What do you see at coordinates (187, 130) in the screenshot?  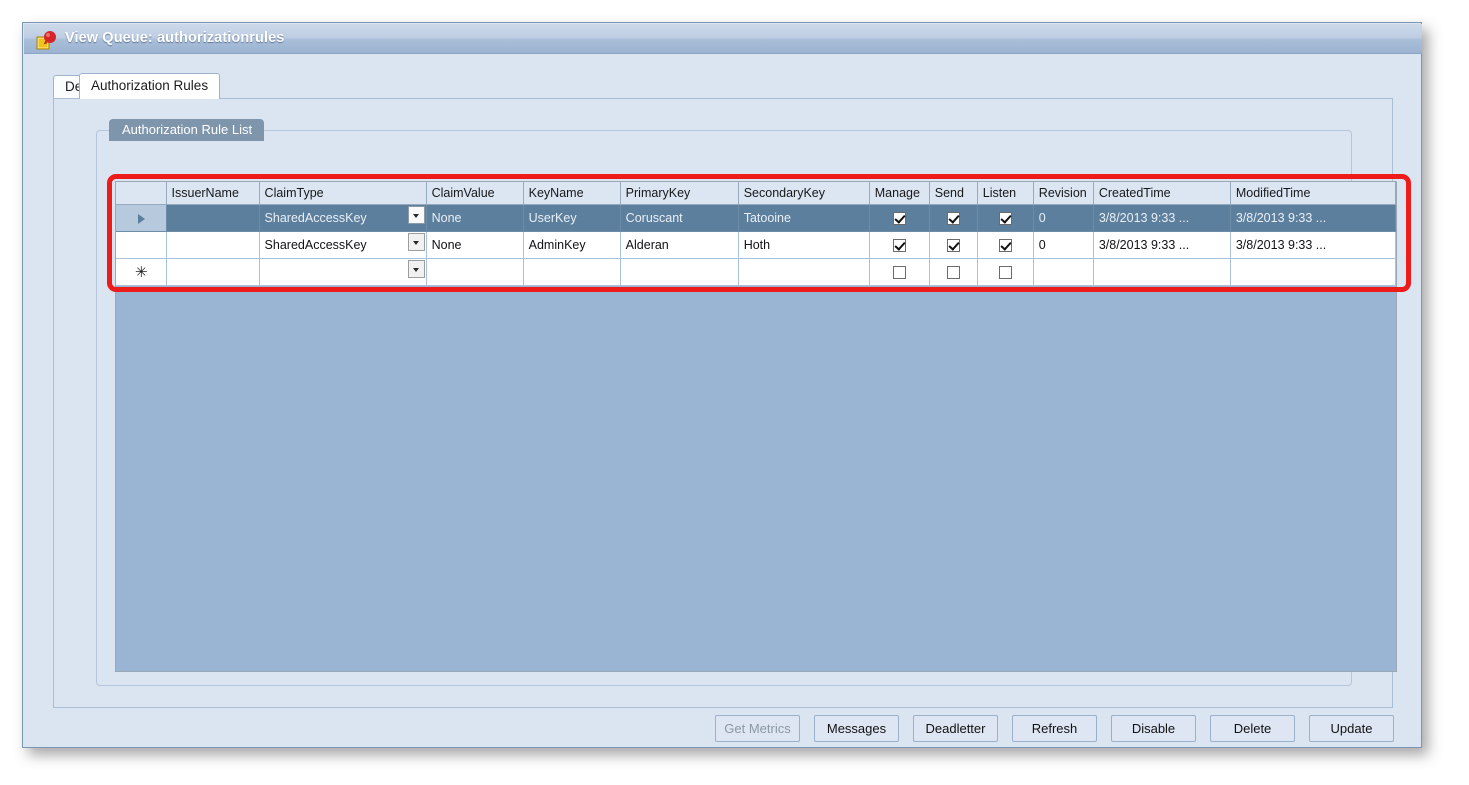 I see `groupbox-label: Authorization Rule List` at bounding box center [187, 130].